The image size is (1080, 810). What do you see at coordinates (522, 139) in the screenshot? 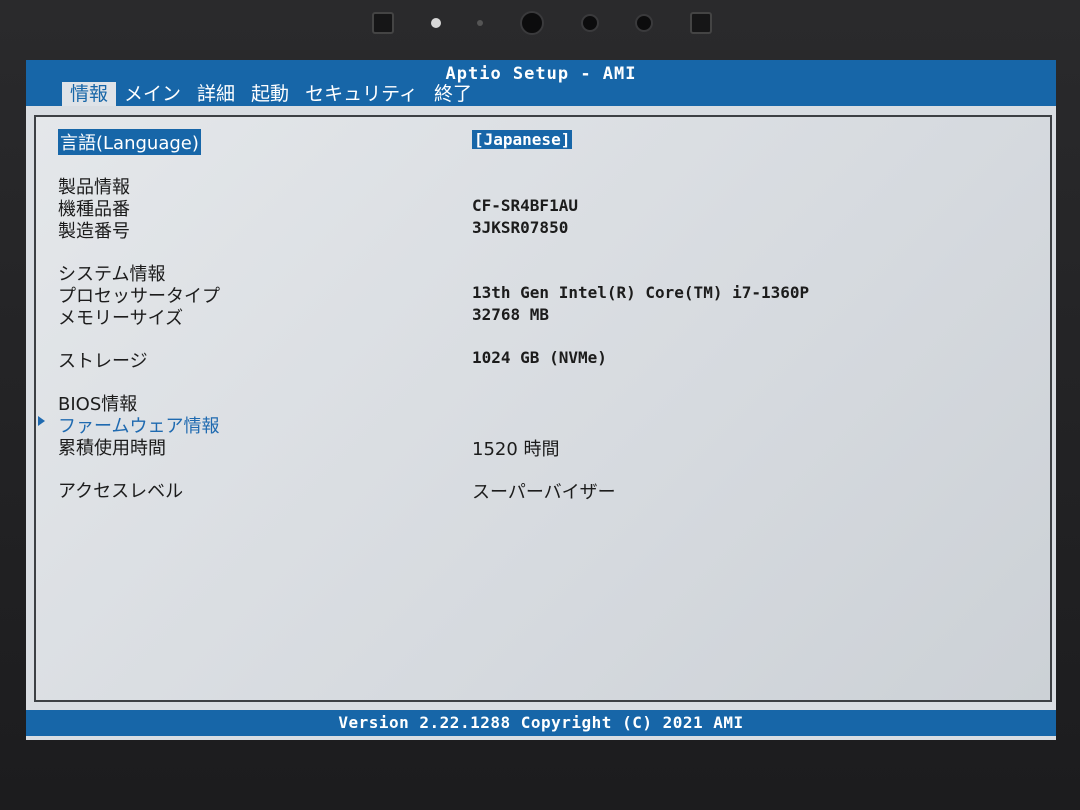
I see `language-select: [Japanese]` at bounding box center [522, 139].